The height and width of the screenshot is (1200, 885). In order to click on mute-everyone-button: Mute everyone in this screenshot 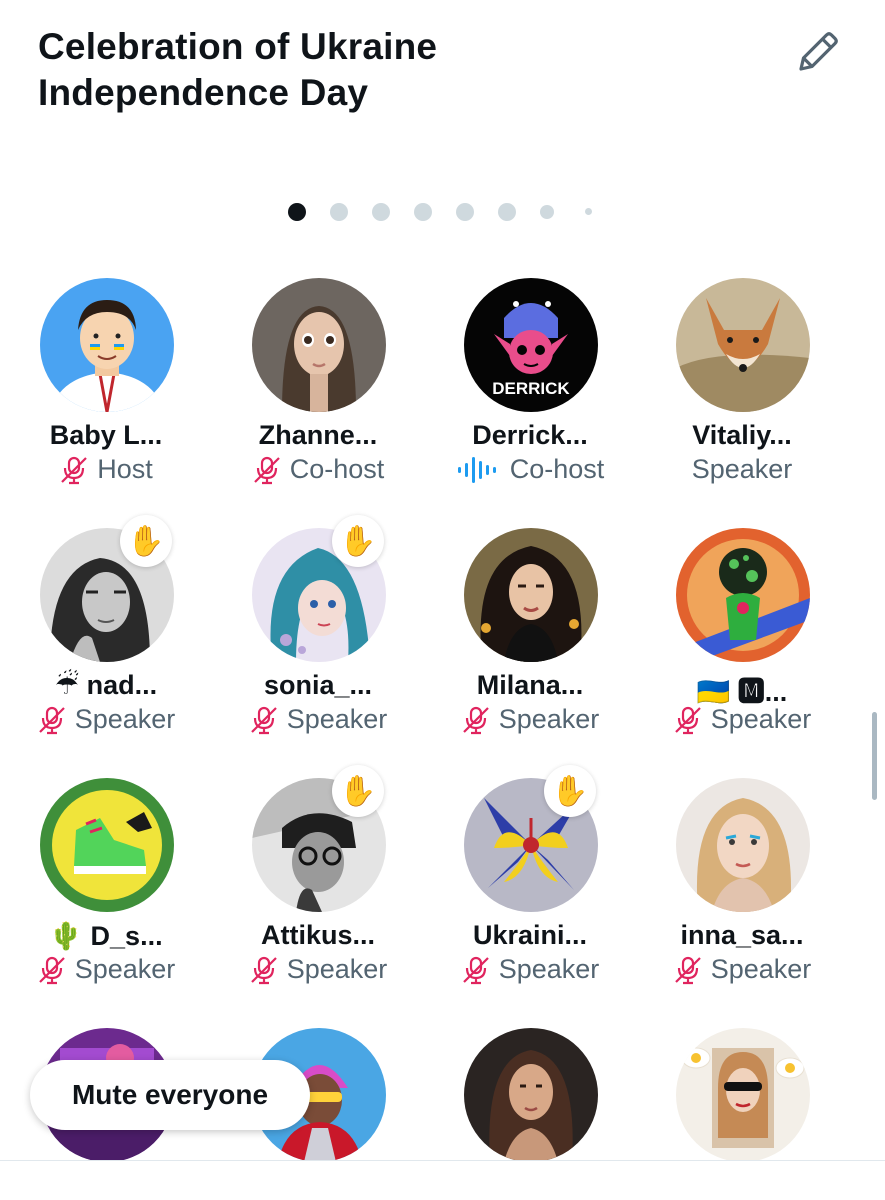, I will do `click(170, 1095)`.